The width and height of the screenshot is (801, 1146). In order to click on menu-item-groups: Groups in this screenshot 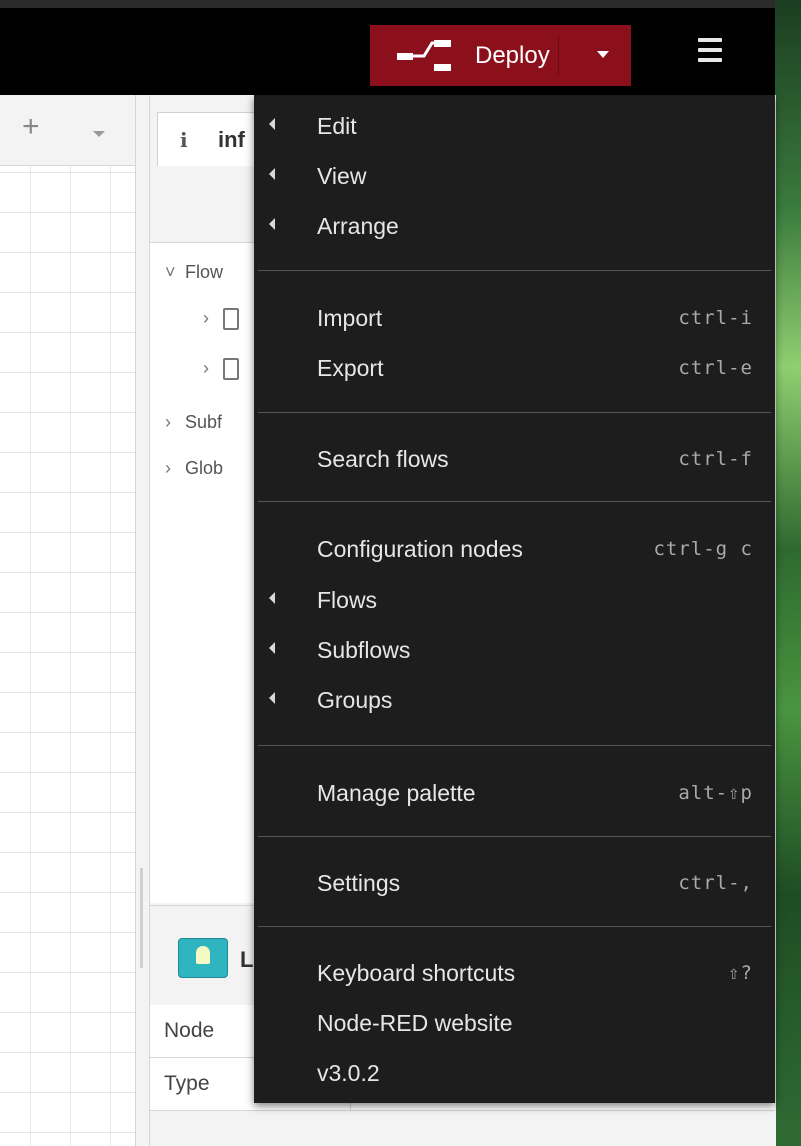, I will do `click(514, 699)`.